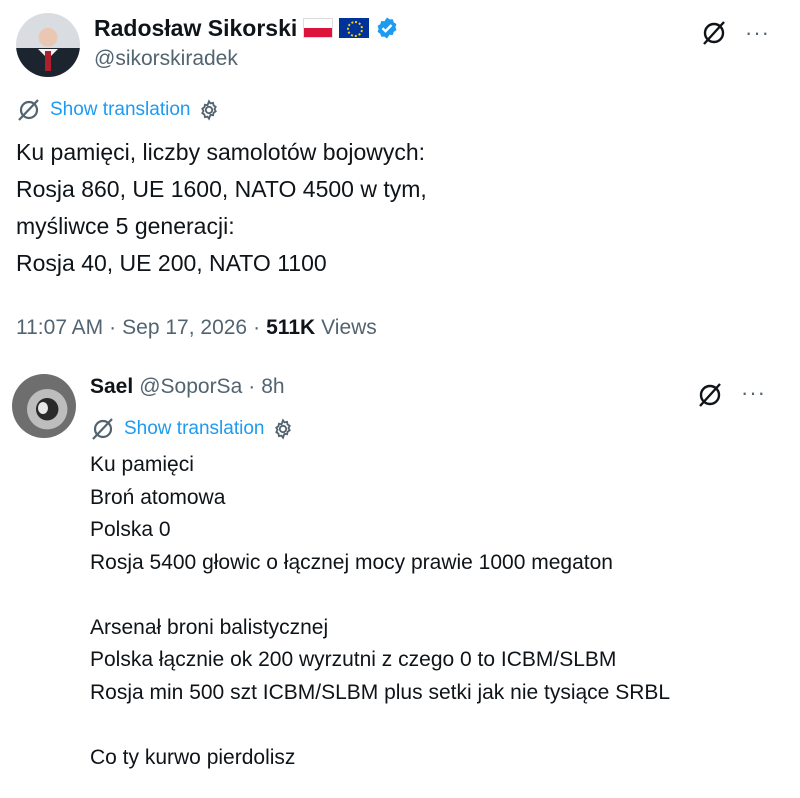 The image size is (800, 798). Describe the element at coordinates (44, 406) in the screenshot. I see `reply-author-avatar` at that location.